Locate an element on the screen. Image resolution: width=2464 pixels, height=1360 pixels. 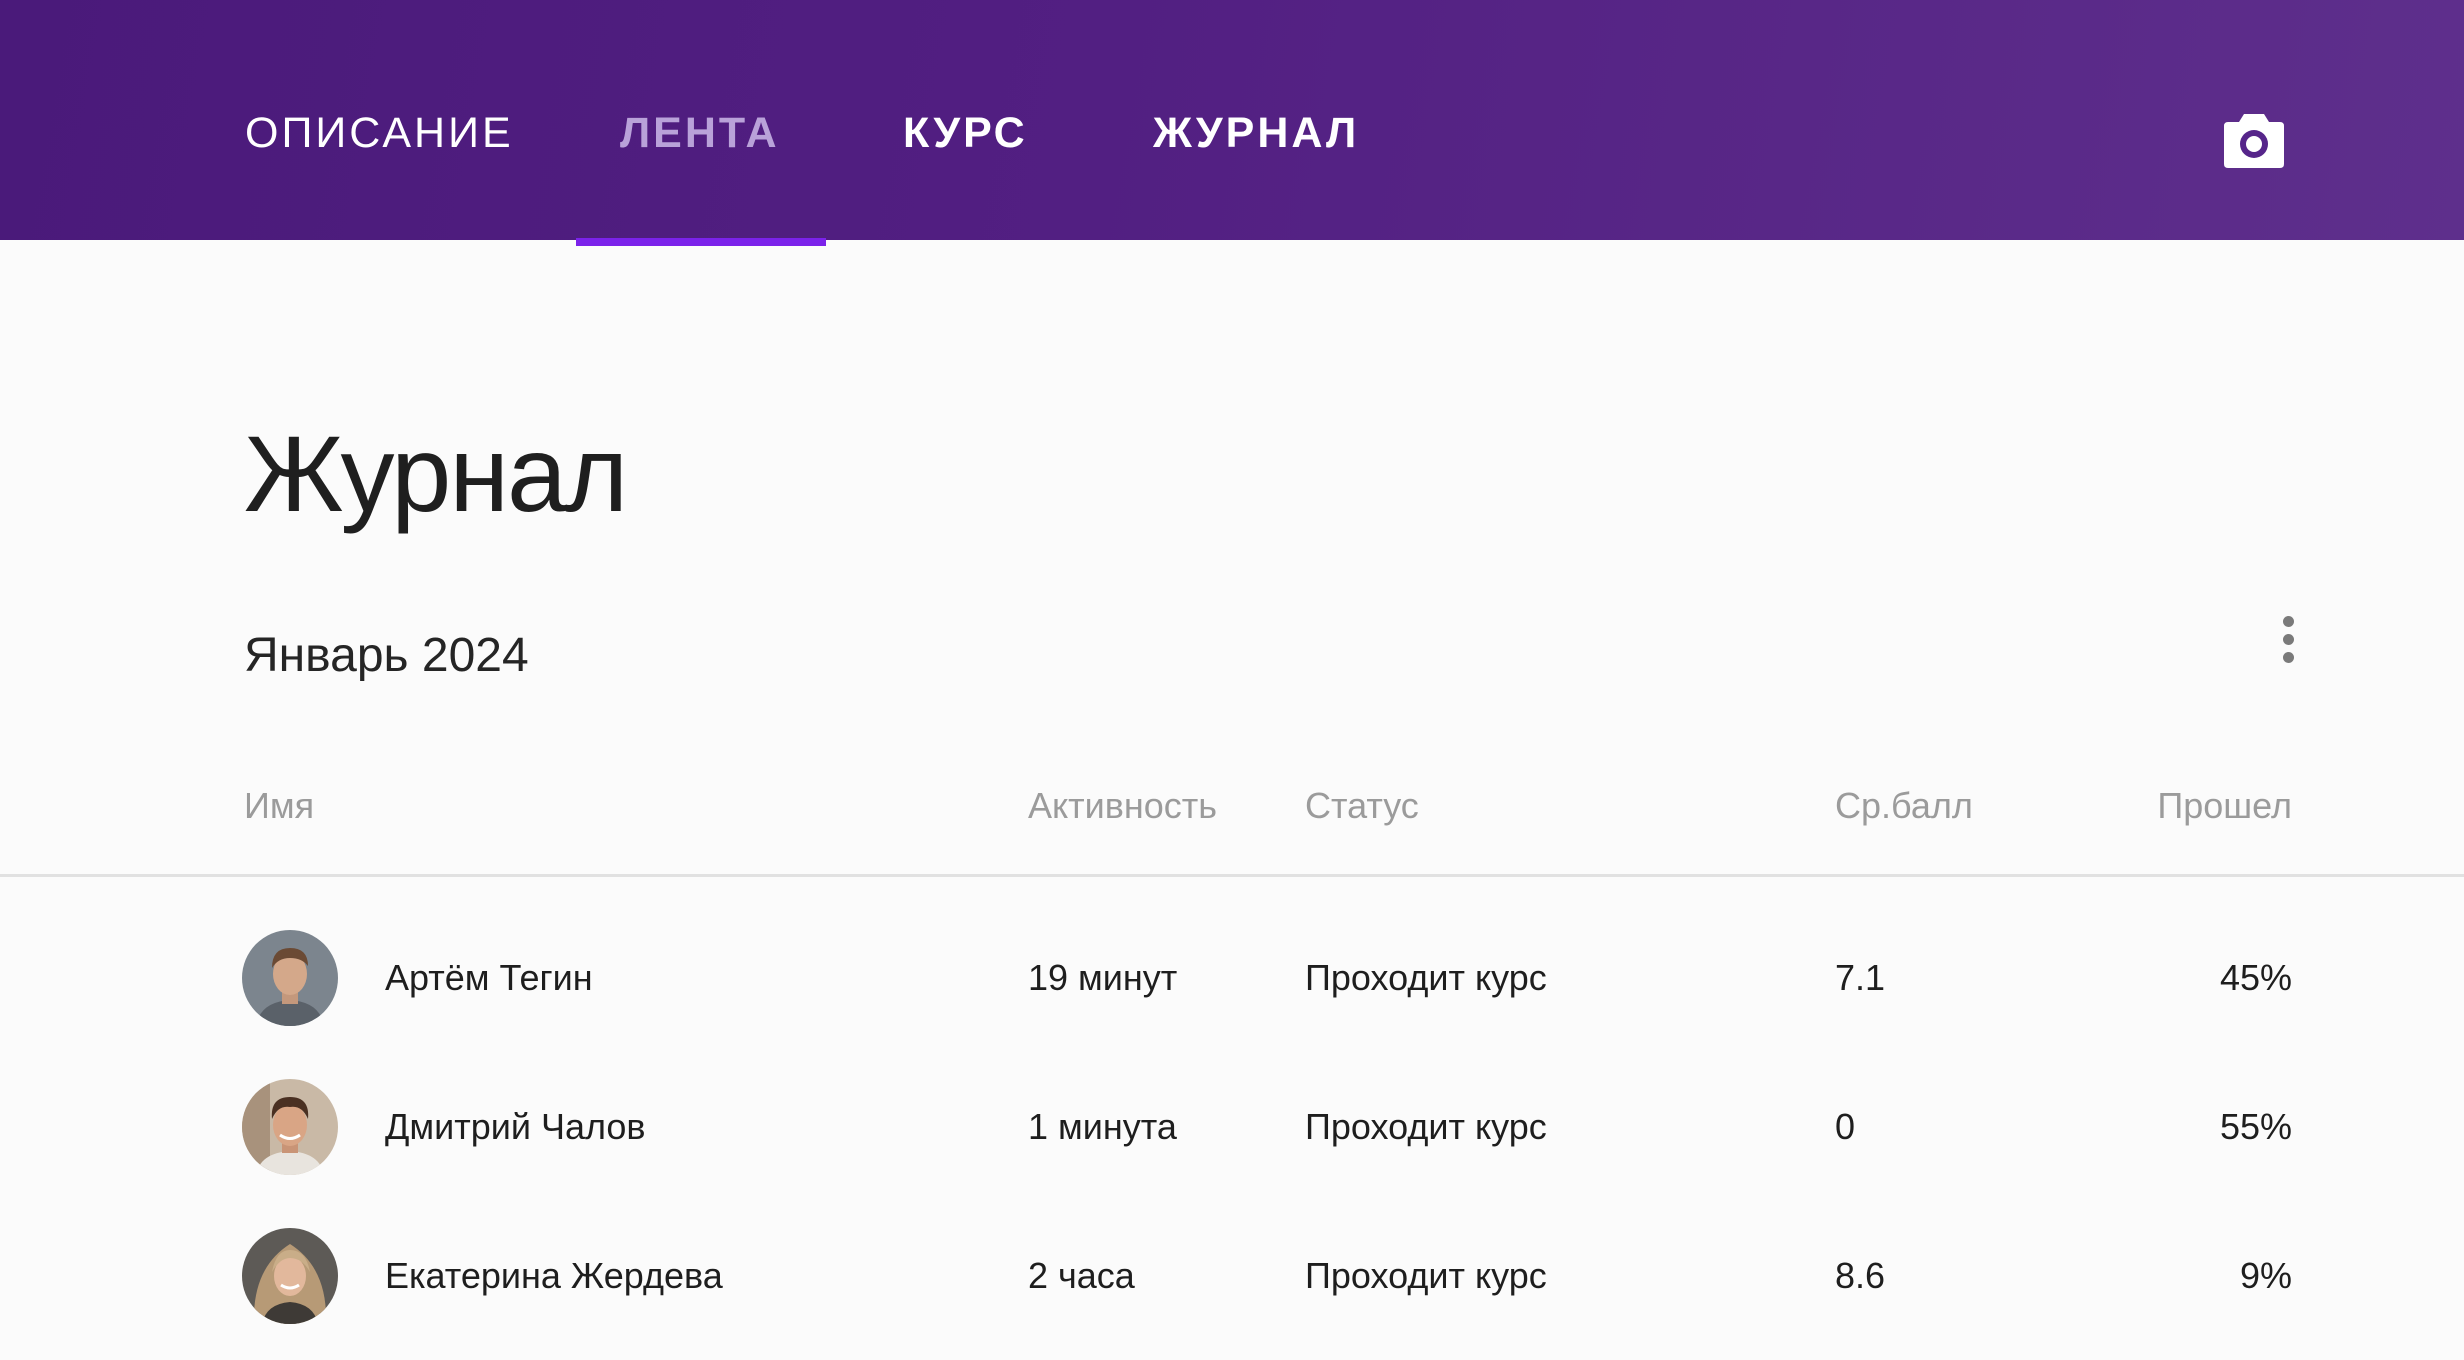
column-header-progress: Прошел is located at coordinates (2224, 806).